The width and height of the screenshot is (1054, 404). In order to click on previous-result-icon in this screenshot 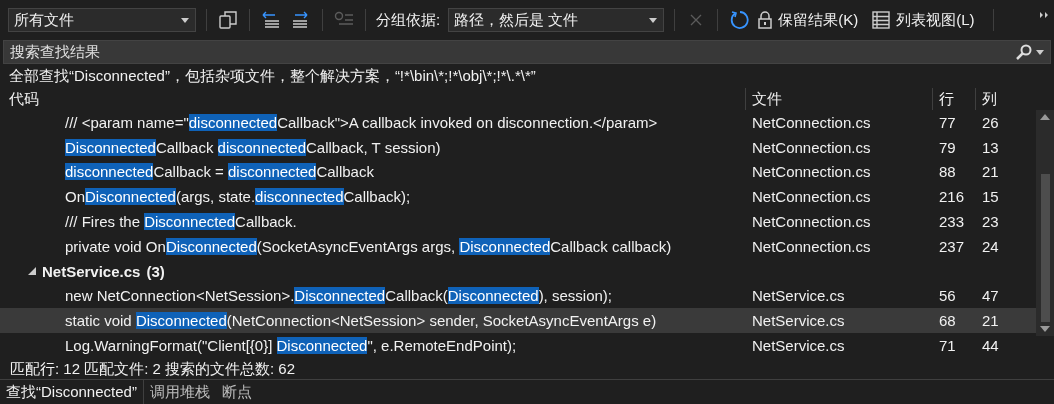, I will do `click(271, 20)`.